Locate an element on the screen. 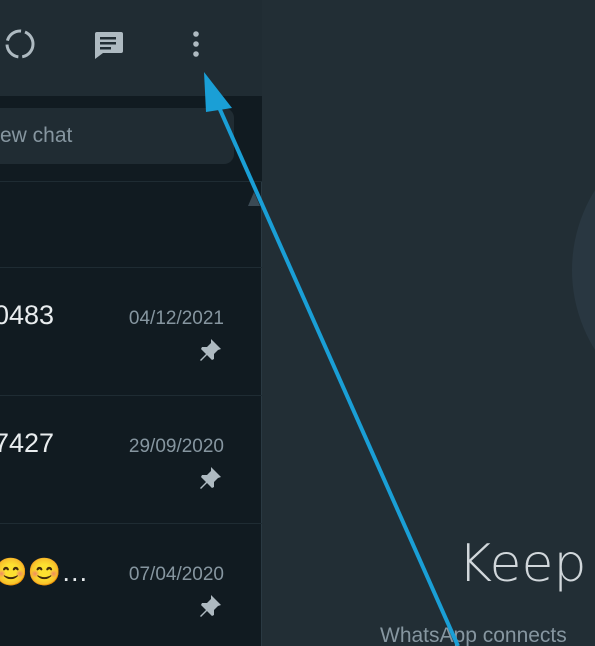  chat-list-item: 😊😊… 07/04/2020 is located at coordinates (131, 585).